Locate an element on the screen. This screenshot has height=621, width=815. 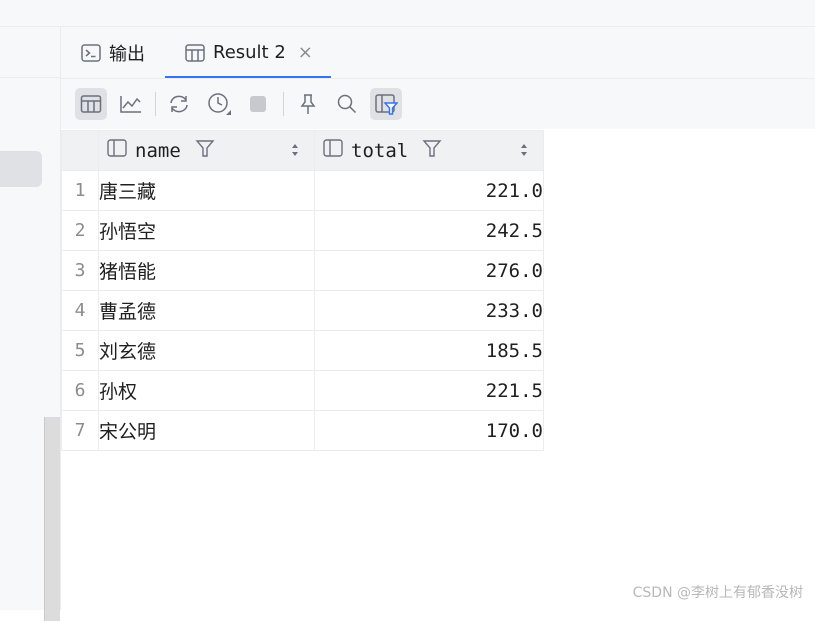
stop-button is located at coordinates (258, 104).